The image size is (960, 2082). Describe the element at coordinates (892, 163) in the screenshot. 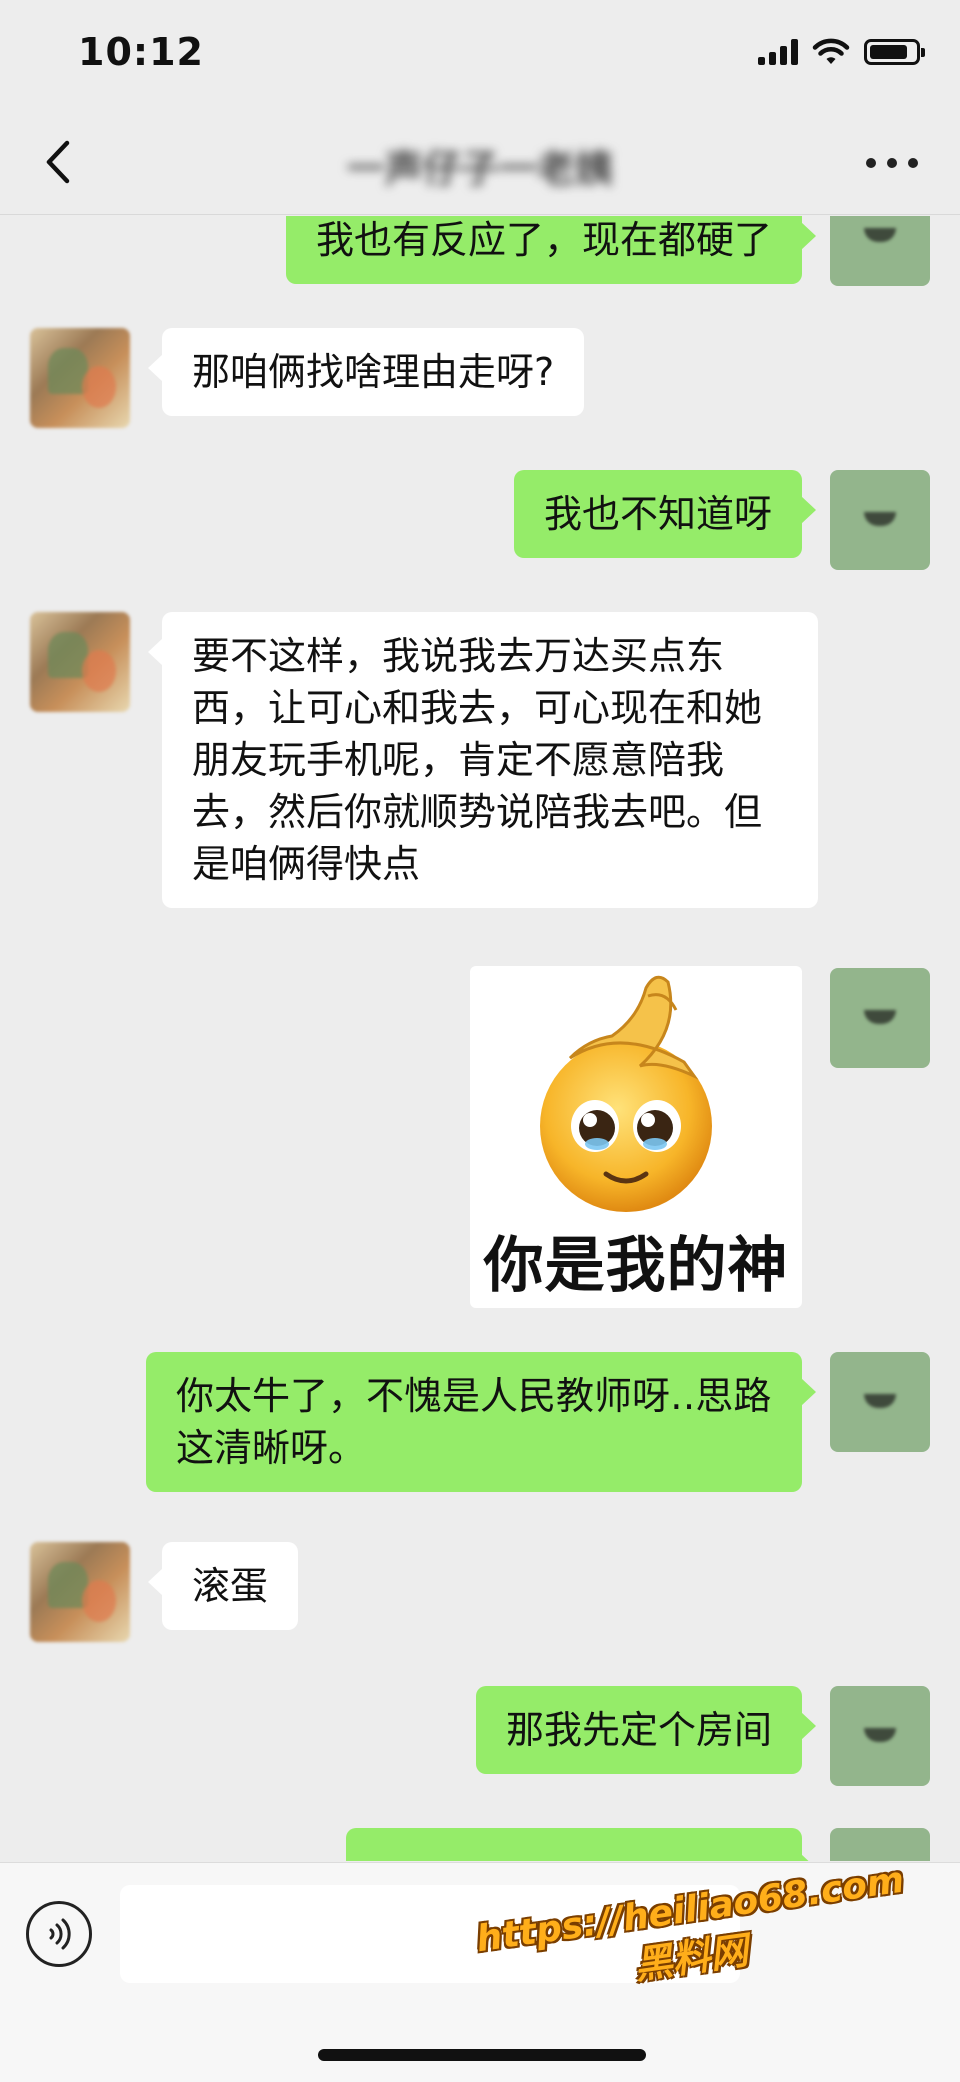

I see `more-options-button` at that location.